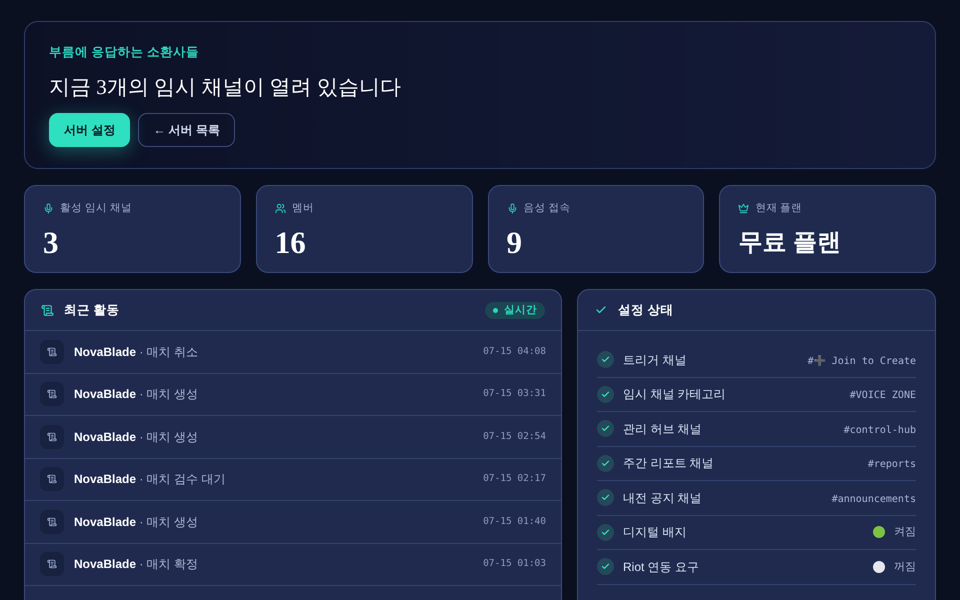  I want to click on activity-time: 07-15 03:31, so click(514, 394).